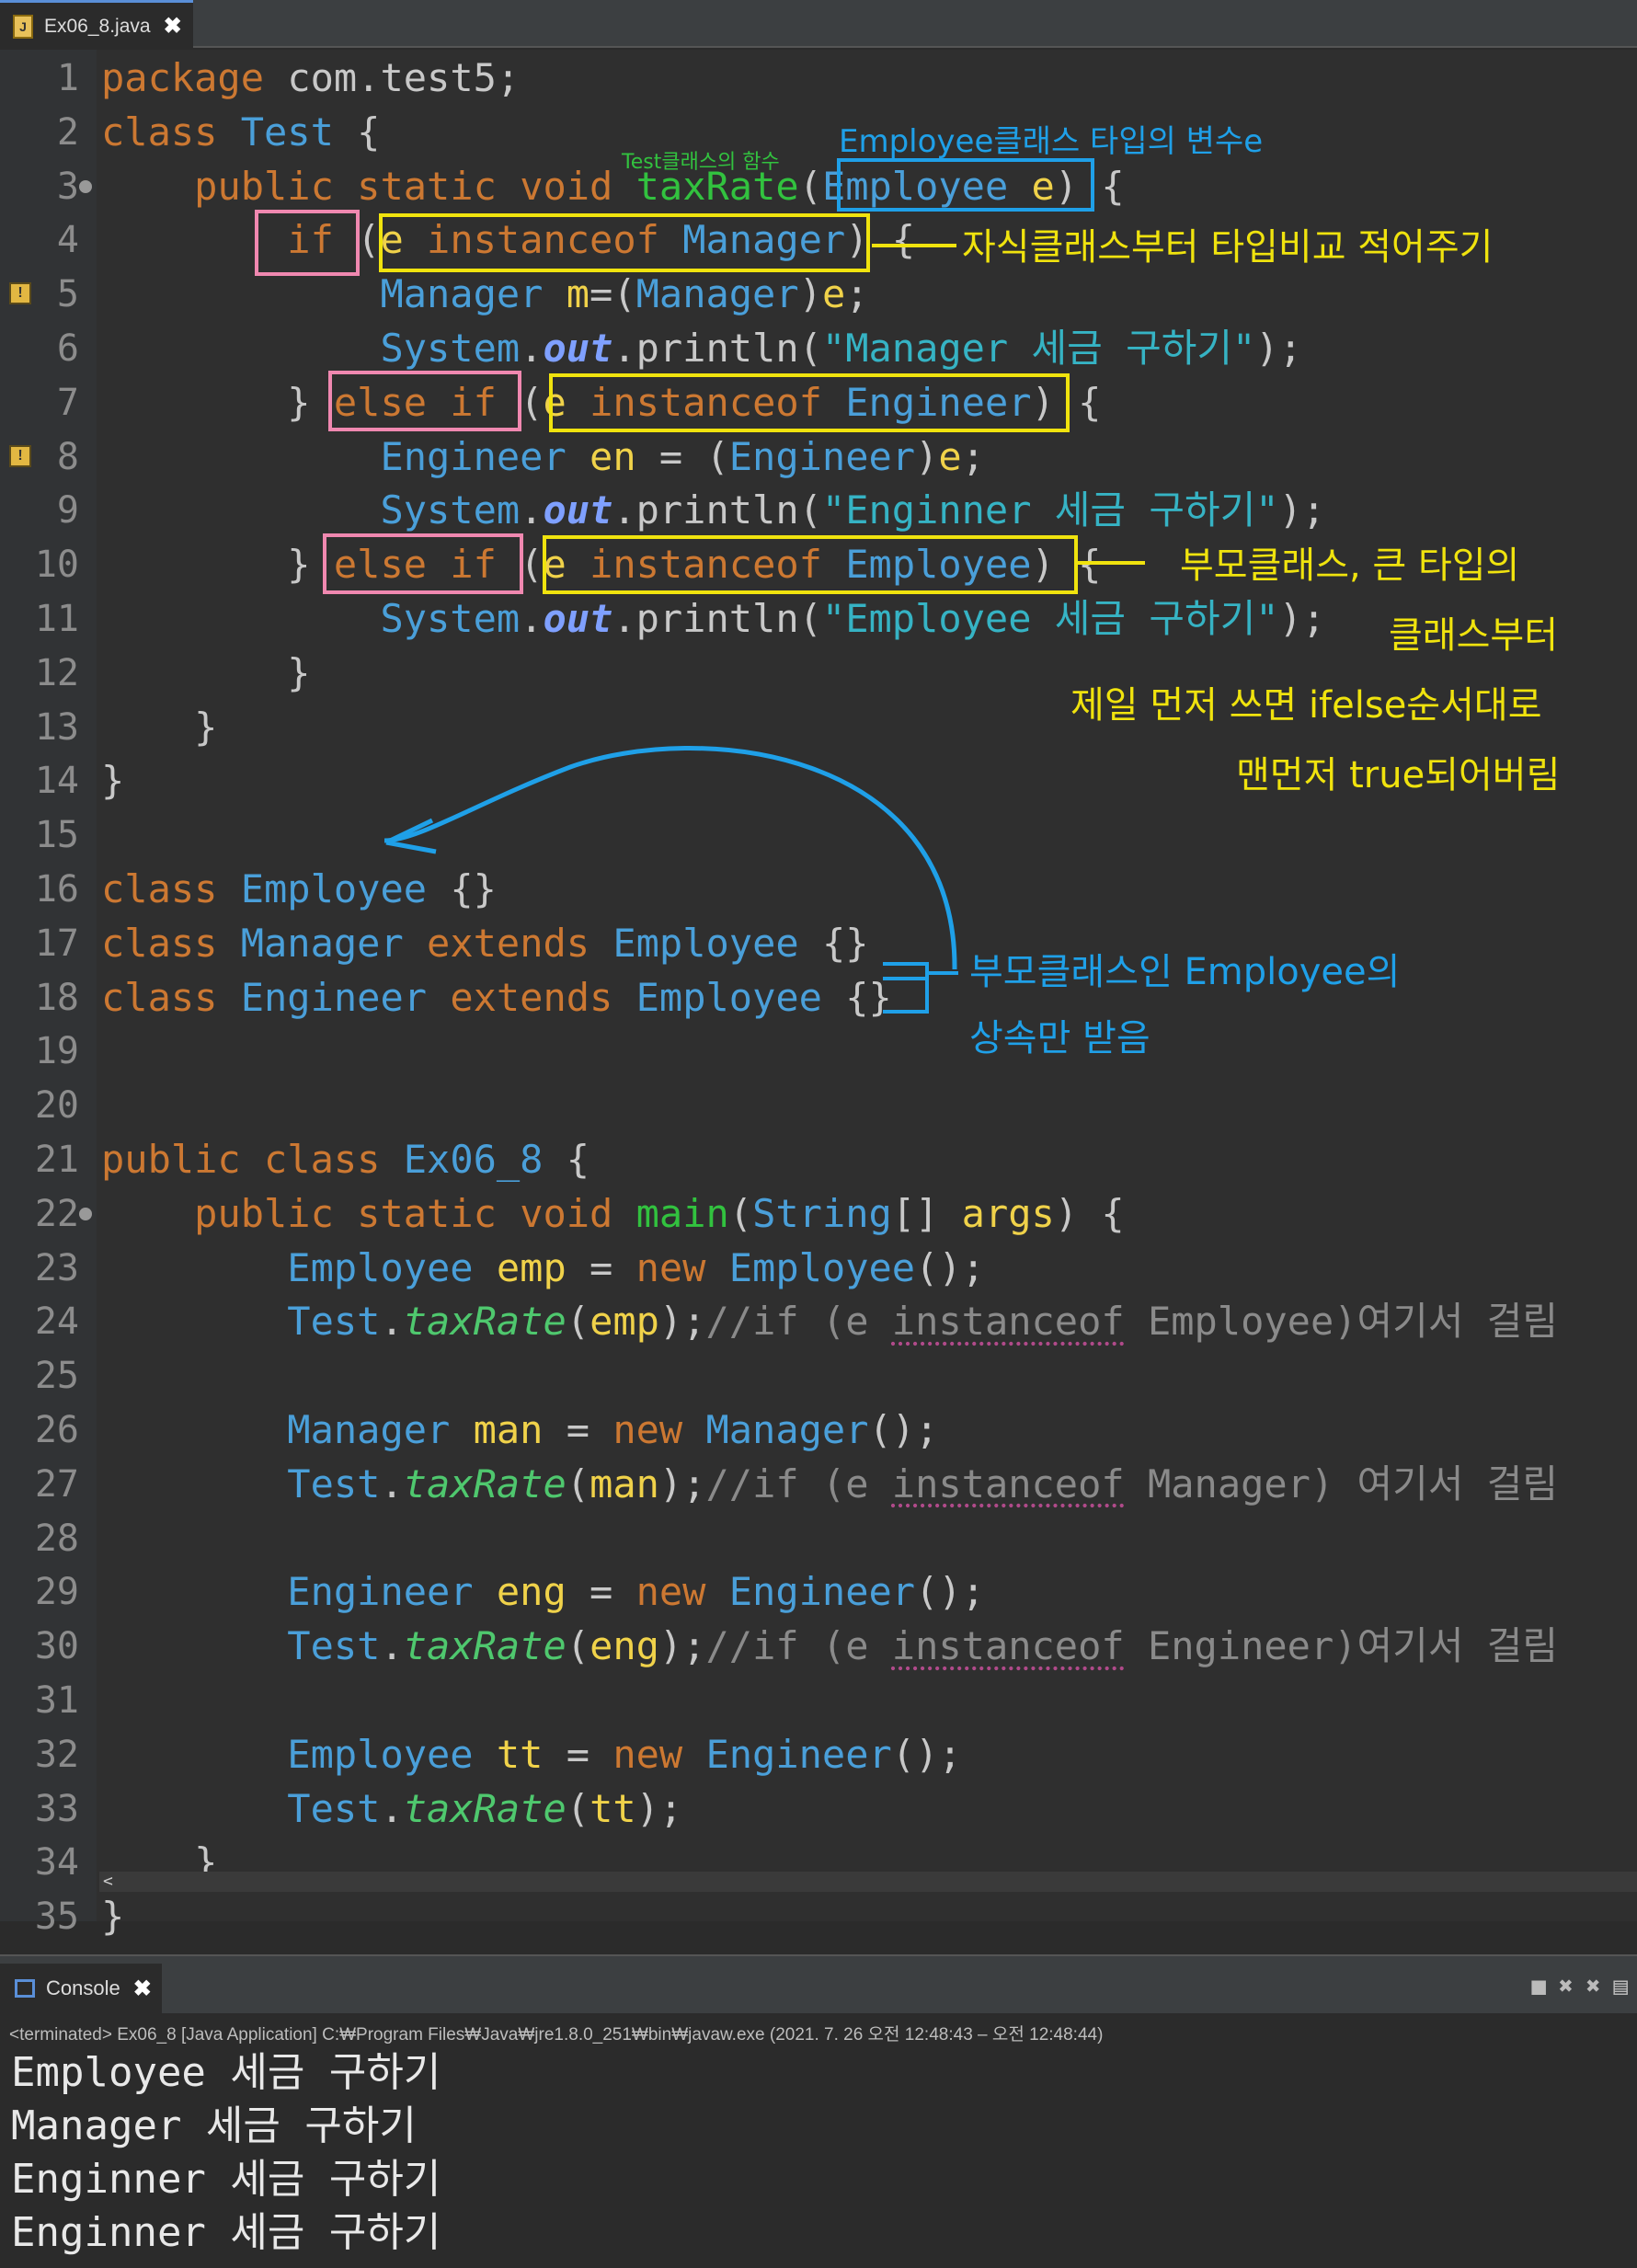  I want to click on annotation-box-instanceof-manager, so click(624, 242).